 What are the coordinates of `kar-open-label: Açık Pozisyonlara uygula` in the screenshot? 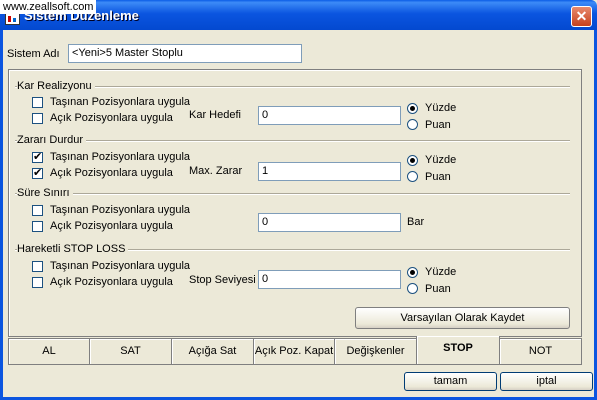 It's located at (111, 118).